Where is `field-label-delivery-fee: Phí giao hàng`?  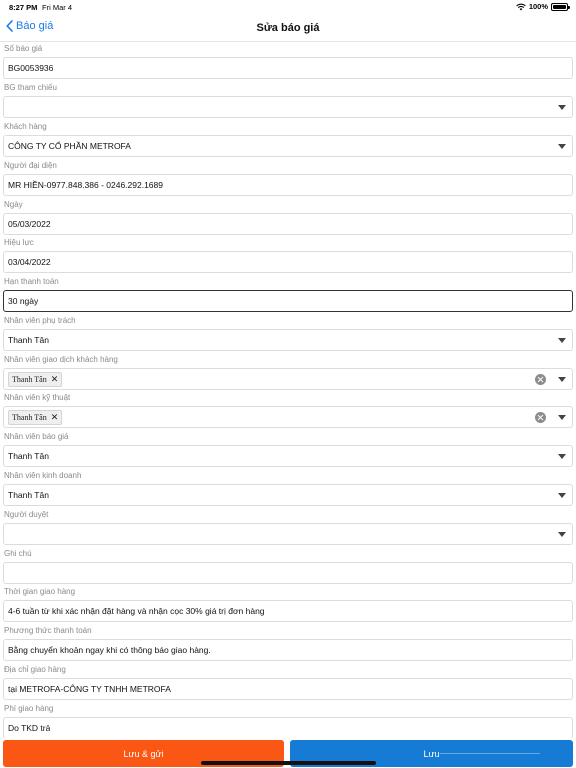 field-label-delivery-fee: Phí giao hàng is located at coordinates (29, 708).